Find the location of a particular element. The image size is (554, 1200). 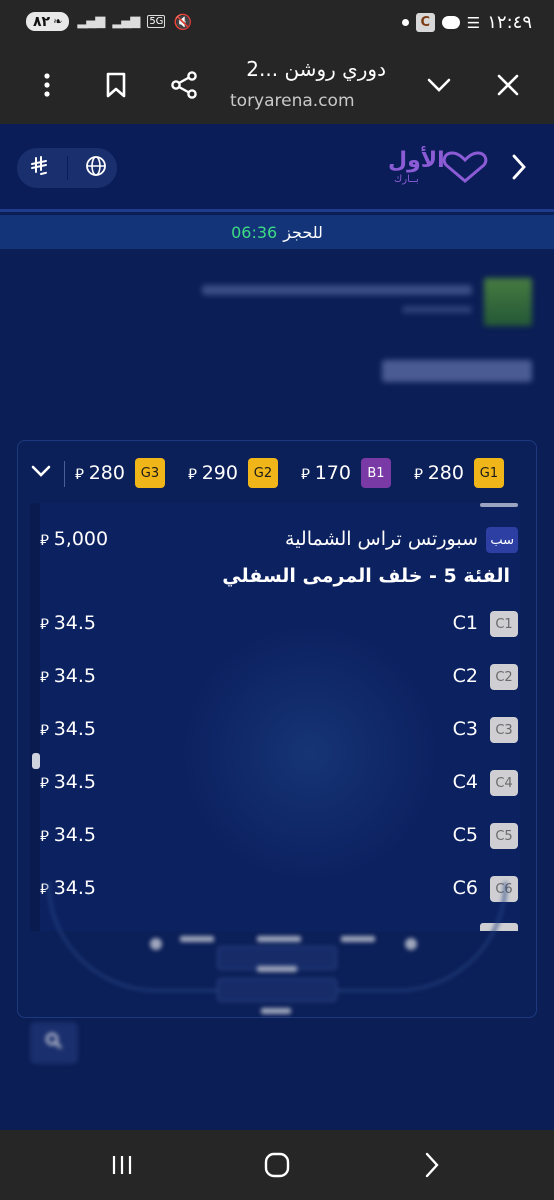

category-badge: B1 is located at coordinates (375, 473).